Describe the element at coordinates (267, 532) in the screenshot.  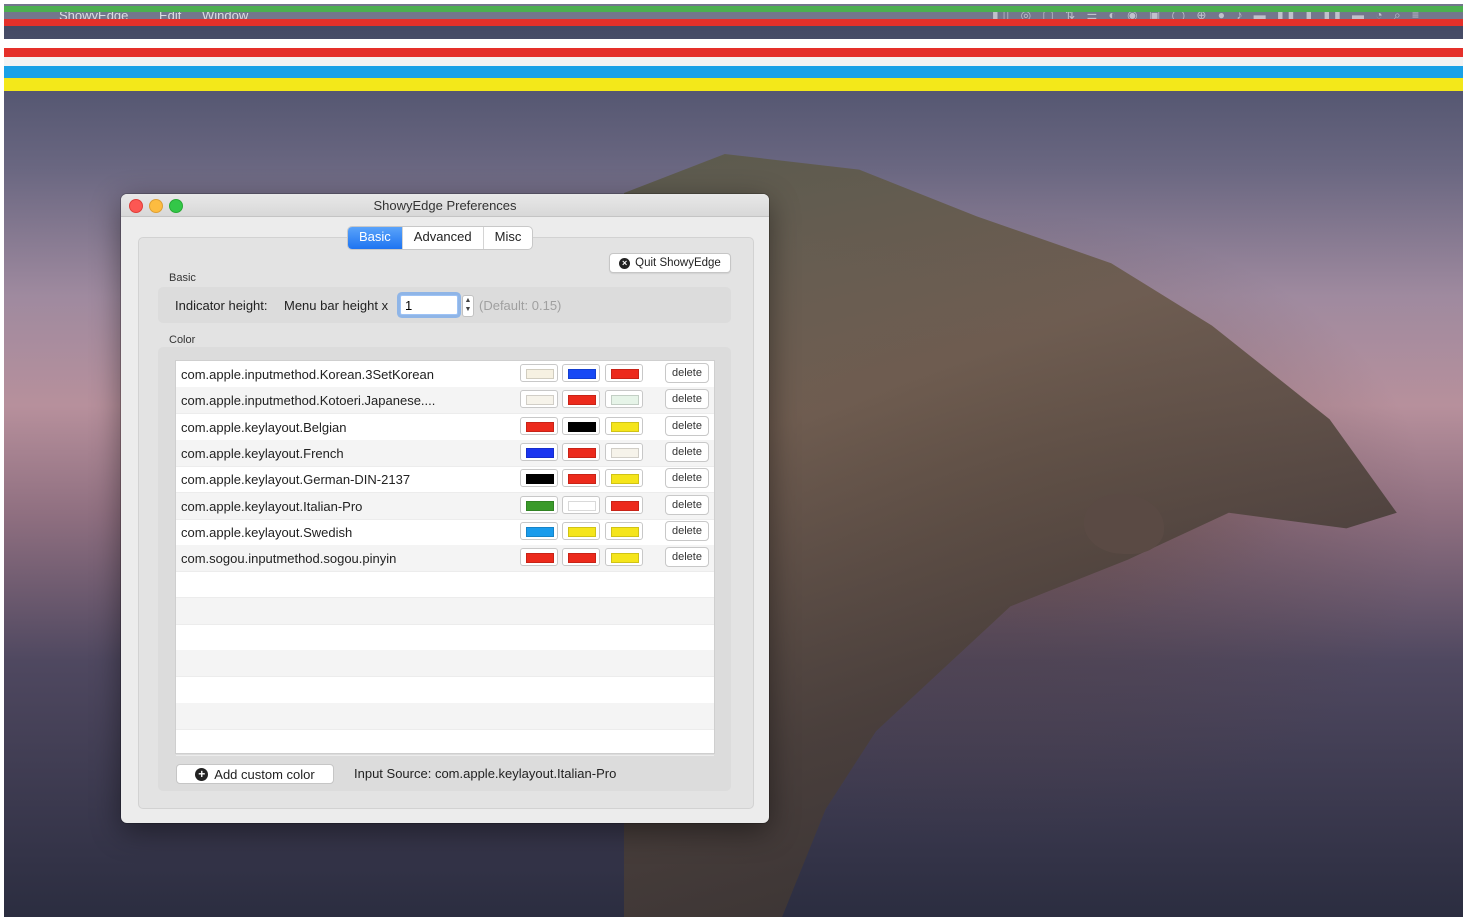
I see `input-source-name: com.apple.keylayout.Swedish` at that location.